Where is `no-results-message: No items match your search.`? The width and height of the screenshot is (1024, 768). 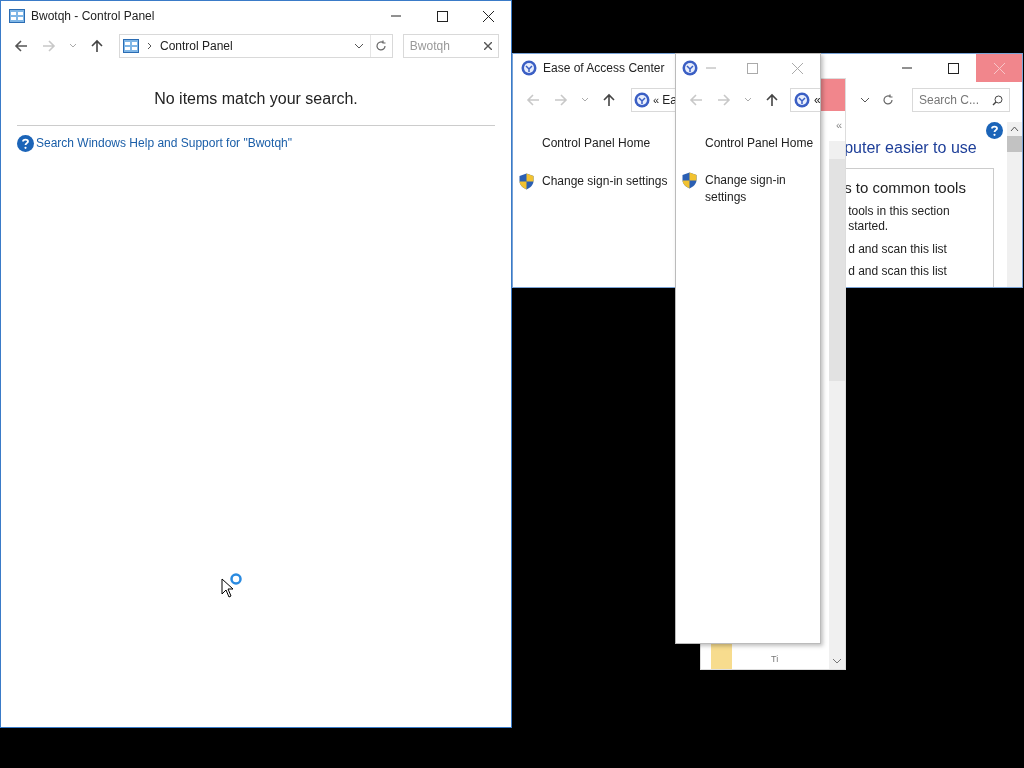
no-results-message: No items match your search. is located at coordinates (256, 99).